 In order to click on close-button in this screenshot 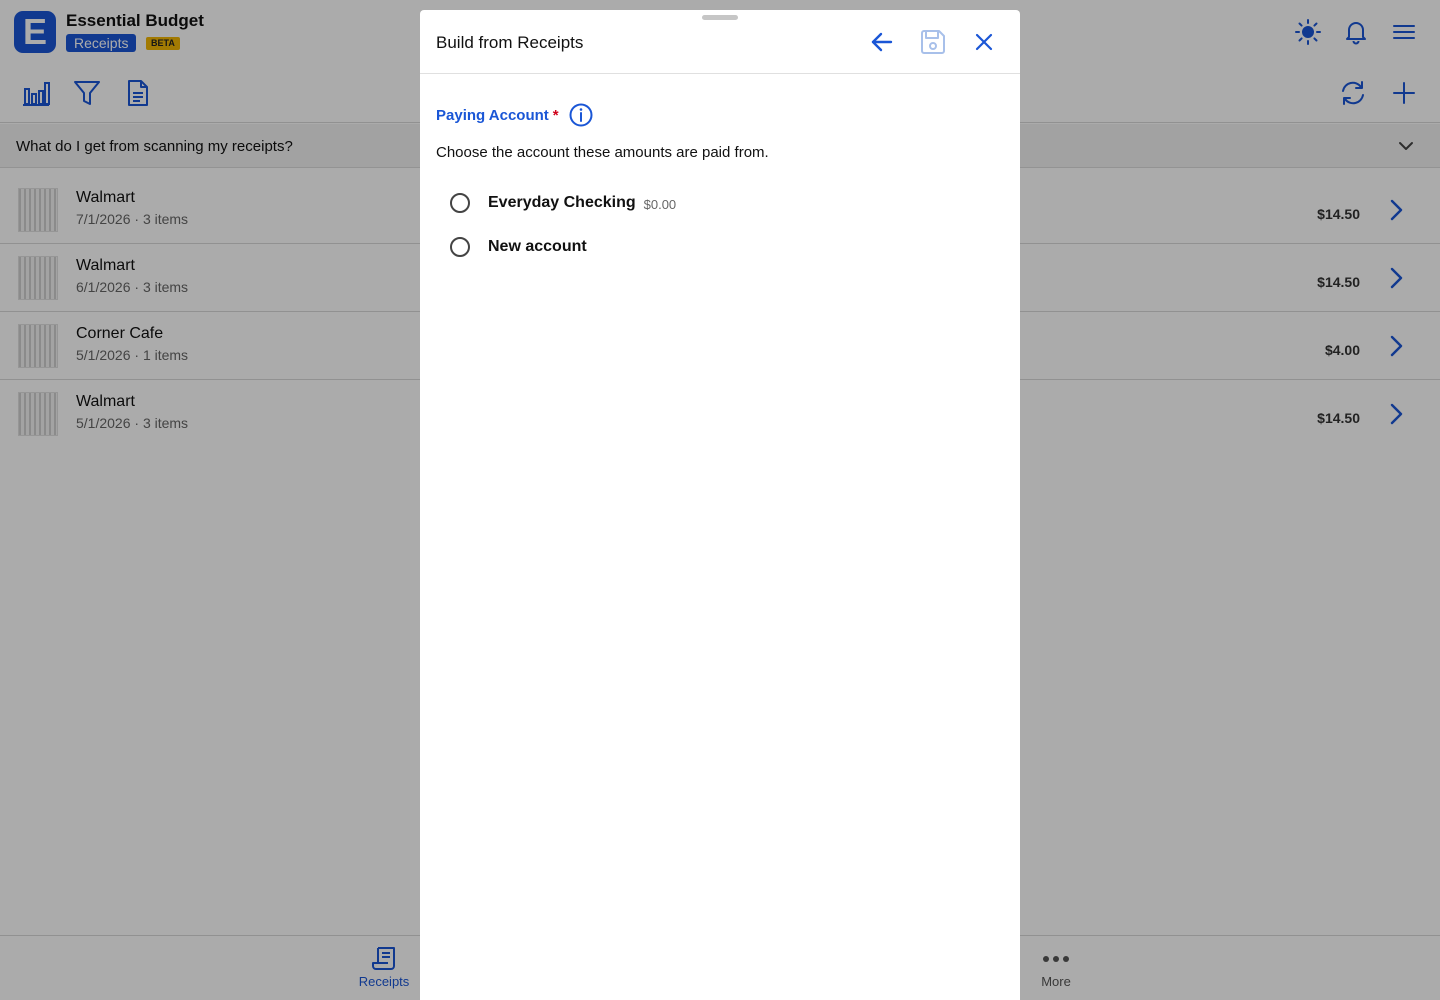, I will do `click(984, 42)`.